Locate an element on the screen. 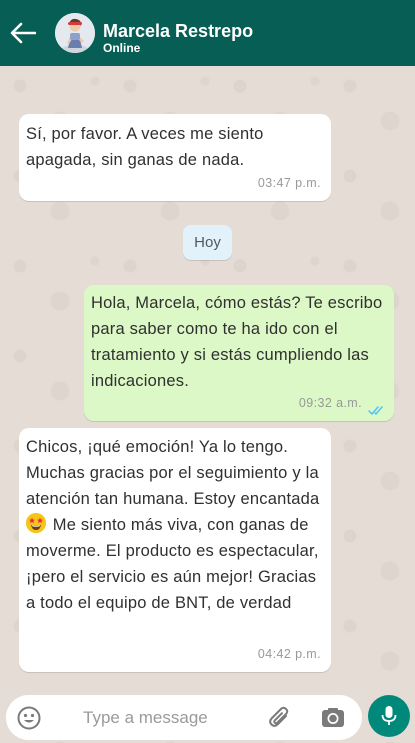 This screenshot has width=415, height=743. back-button is located at coordinates (23, 33).